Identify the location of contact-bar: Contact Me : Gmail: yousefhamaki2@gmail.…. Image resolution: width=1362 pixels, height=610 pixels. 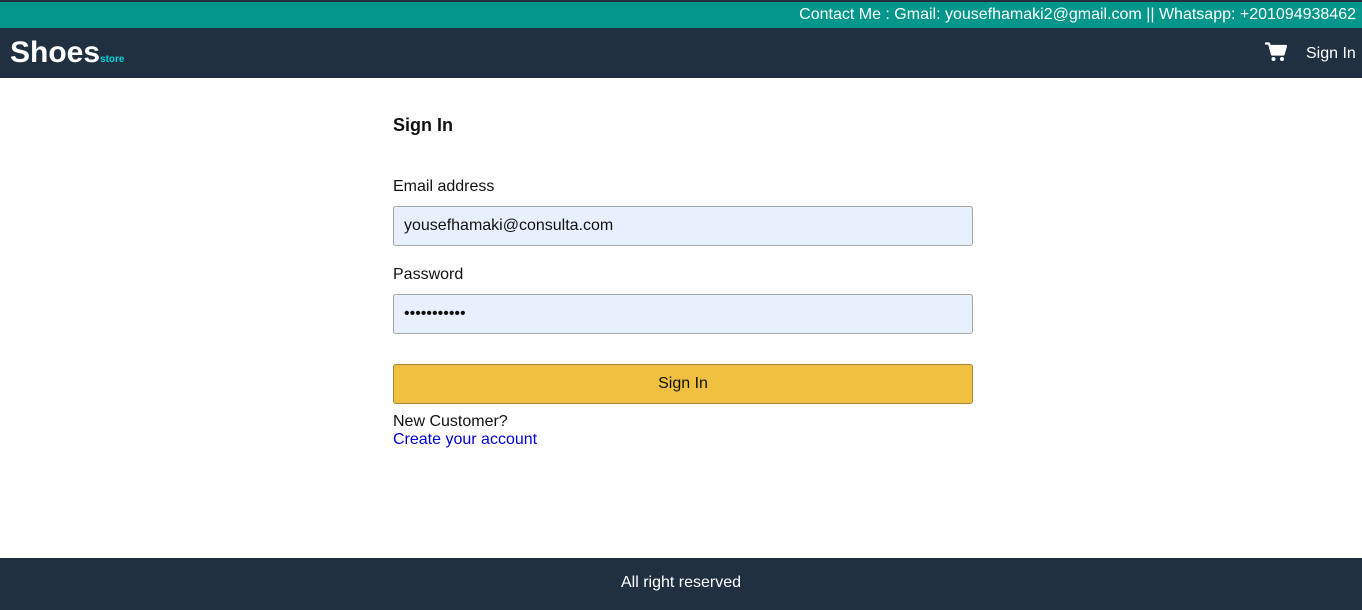
(681, 14).